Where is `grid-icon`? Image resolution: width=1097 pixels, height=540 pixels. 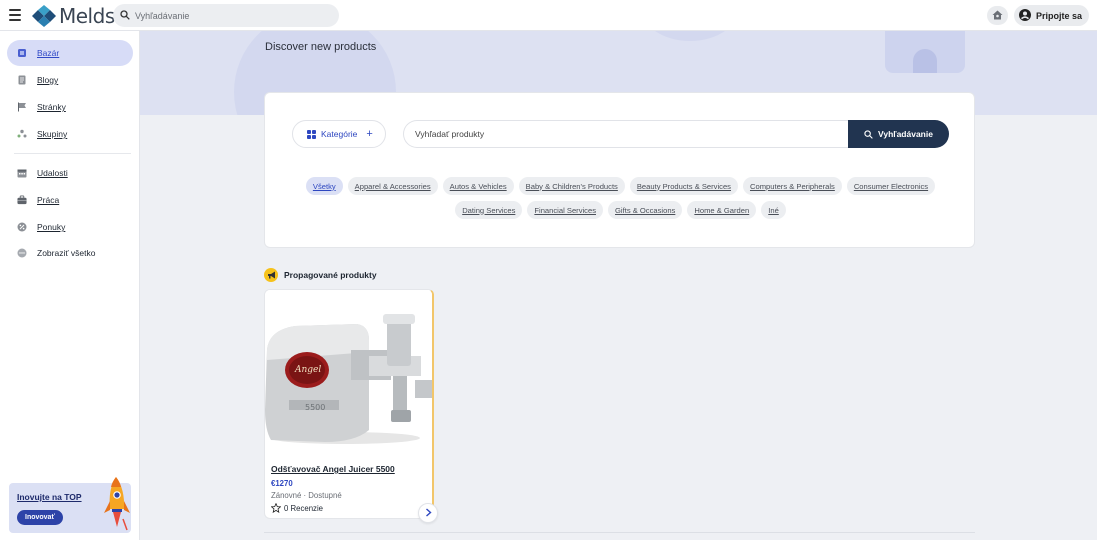
grid-icon is located at coordinates (311, 134).